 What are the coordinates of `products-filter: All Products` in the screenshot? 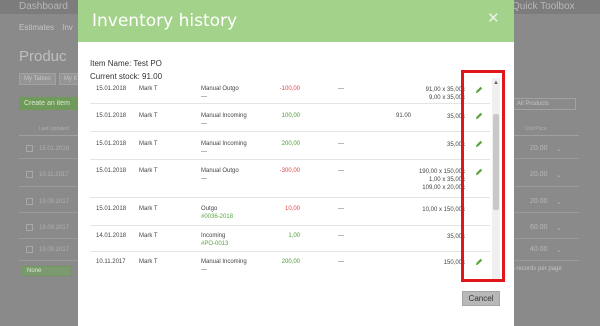 It's located at (544, 104).